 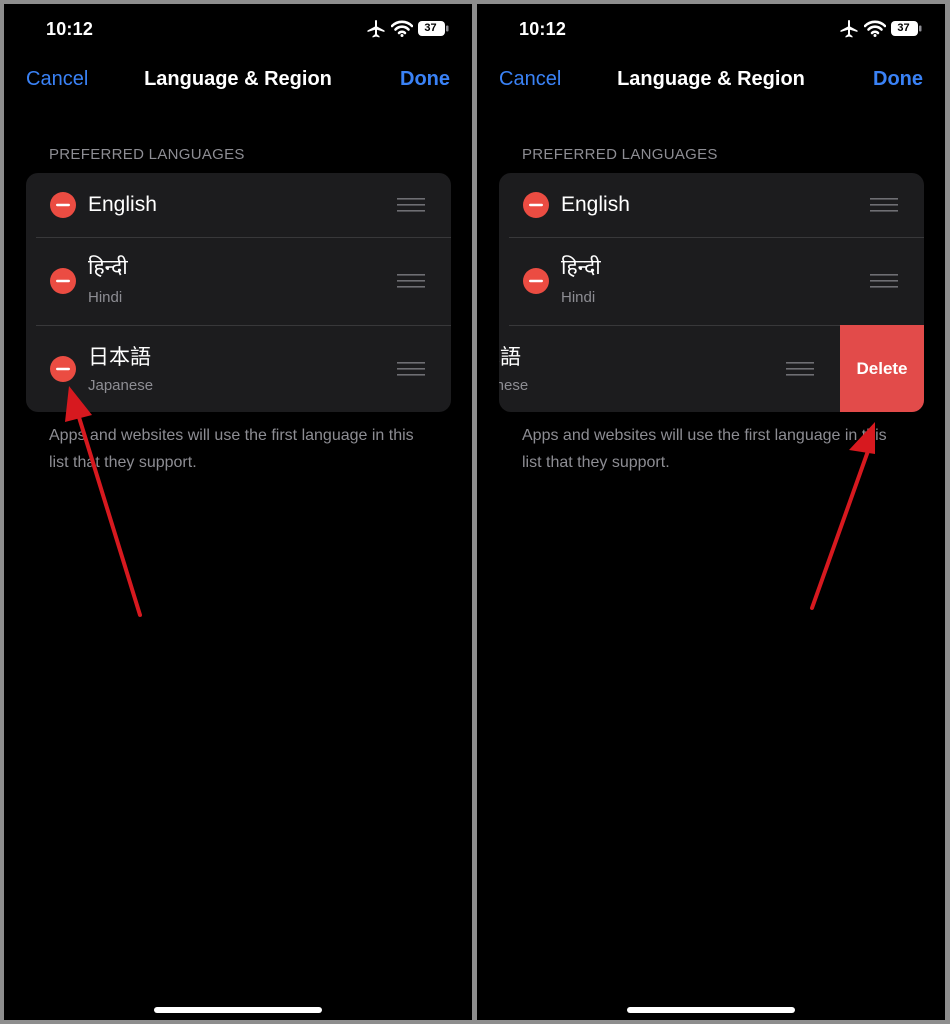 I want to click on preferred-languages-list: English हिन्दी Hindi 日本語 Japanese, so click(x=238, y=292).